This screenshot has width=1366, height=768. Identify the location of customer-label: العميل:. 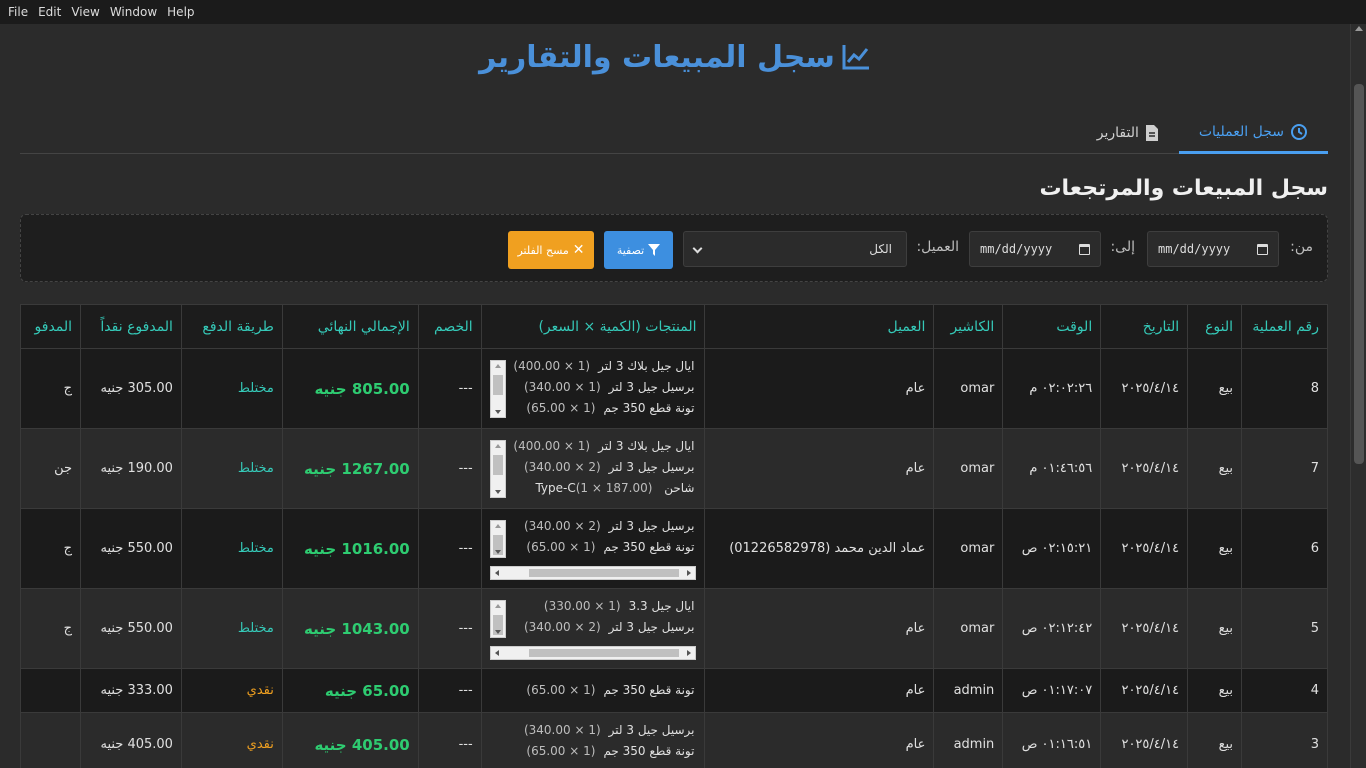
(937, 247).